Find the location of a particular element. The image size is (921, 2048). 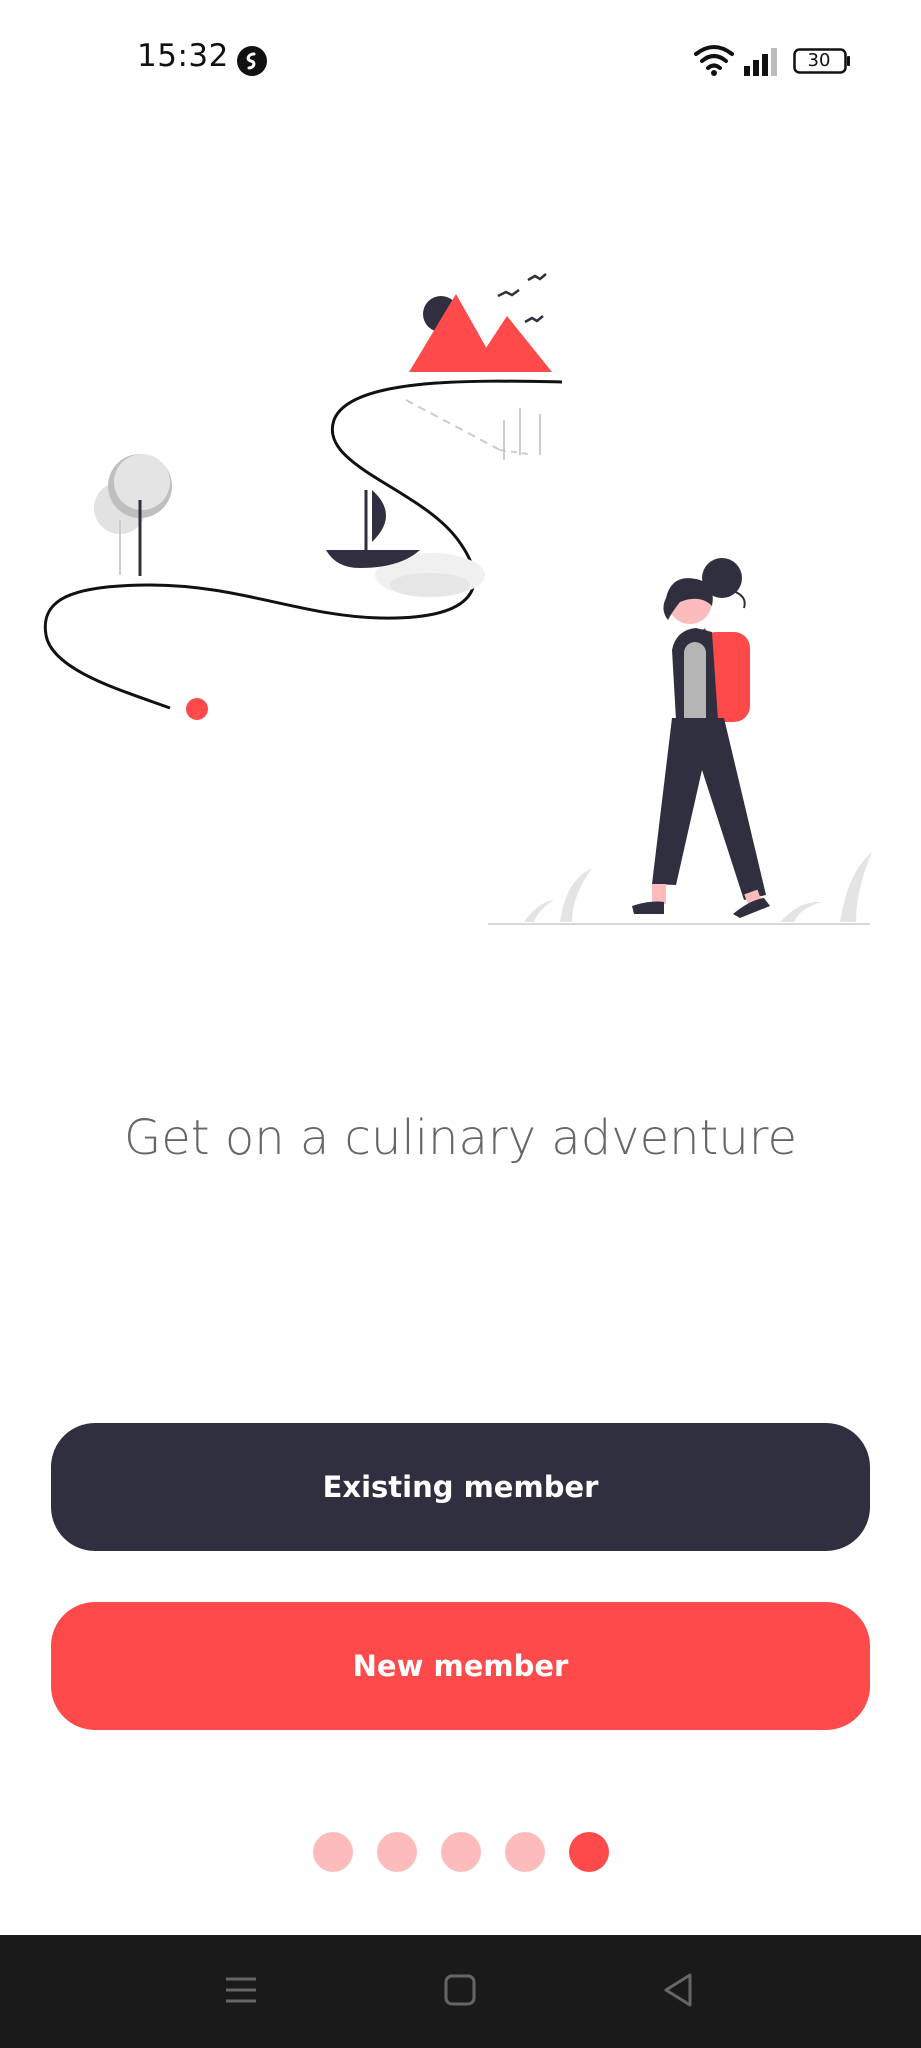

system-nav-bar is located at coordinates (460, 1991).